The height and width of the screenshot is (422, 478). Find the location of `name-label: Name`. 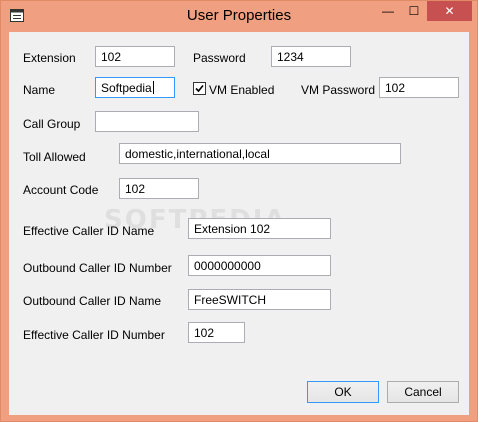

name-label: Name is located at coordinates (39, 90).